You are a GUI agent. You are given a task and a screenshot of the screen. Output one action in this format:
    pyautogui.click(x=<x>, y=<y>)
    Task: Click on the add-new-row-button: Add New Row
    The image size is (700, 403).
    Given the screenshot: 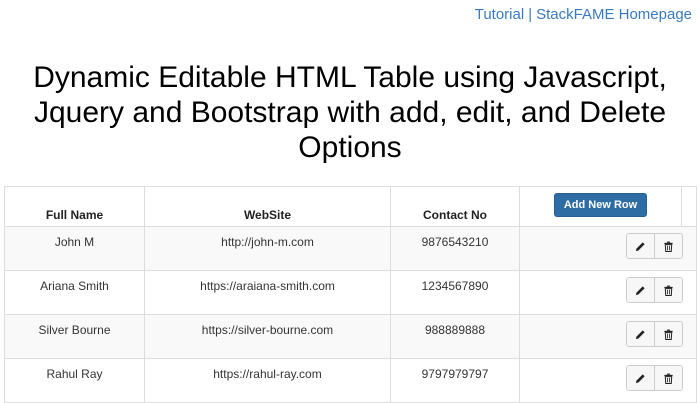 What is the action you would take?
    pyautogui.click(x=600, y=205)
    